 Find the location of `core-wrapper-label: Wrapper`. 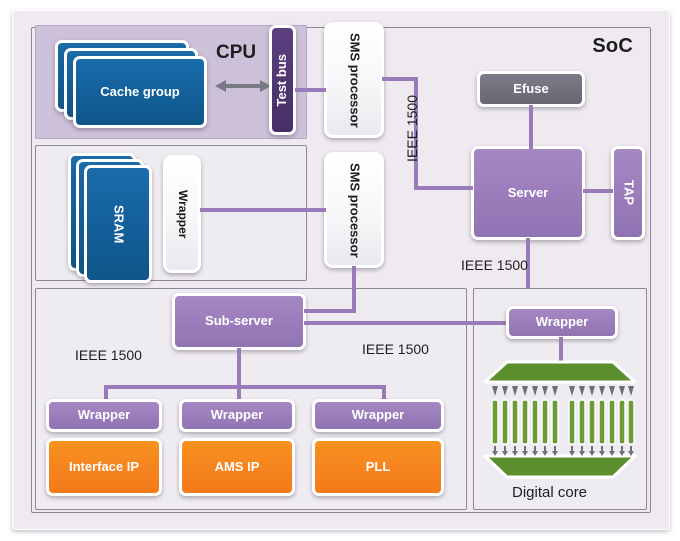

core-wrapper-label: Wrapper is located at coordinates (562, 322).